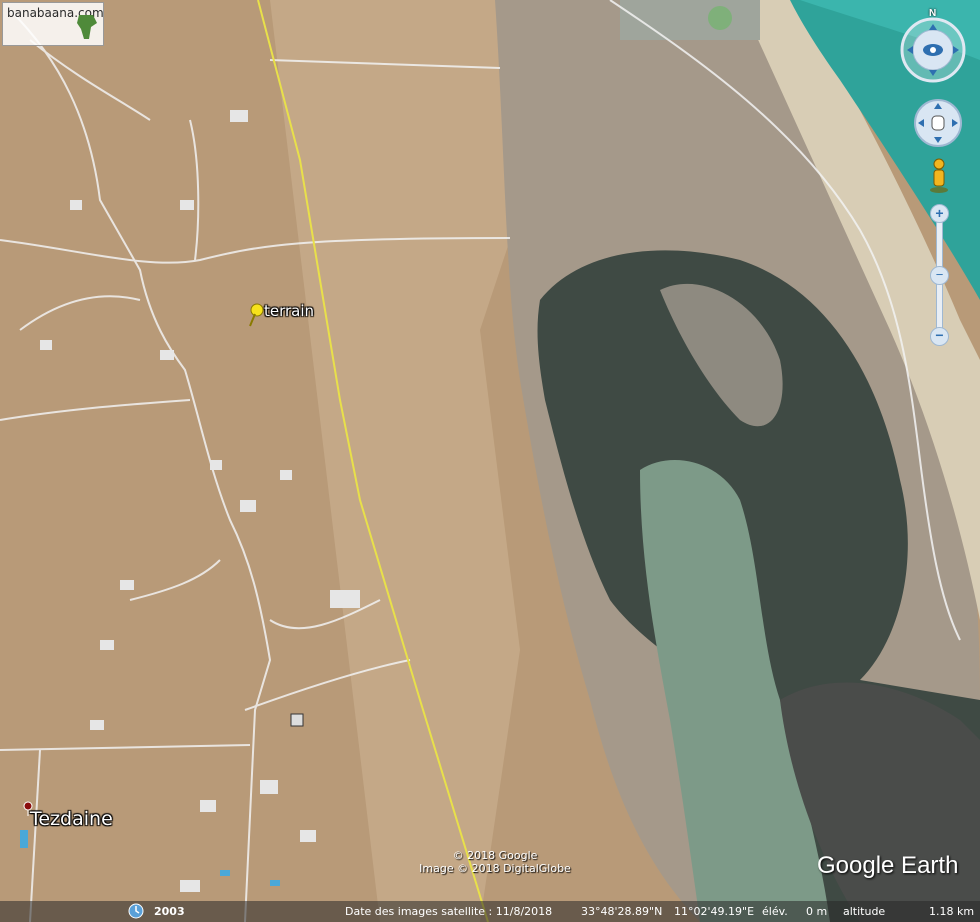 The image size is (980, 922). I want to click on zoom-handle-label: −, so click(939, 274).